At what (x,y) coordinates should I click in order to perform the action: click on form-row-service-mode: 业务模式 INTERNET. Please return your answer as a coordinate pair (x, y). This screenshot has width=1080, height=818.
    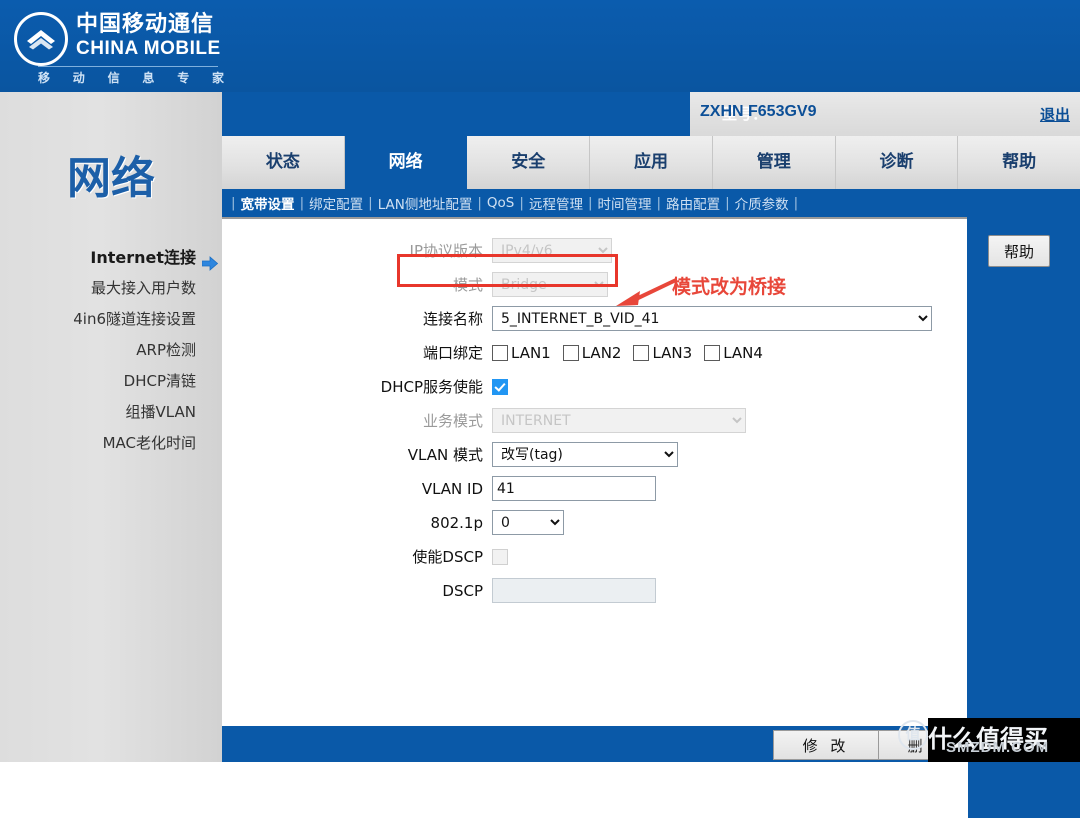
    Looking at the image, I should click on (594, 420).